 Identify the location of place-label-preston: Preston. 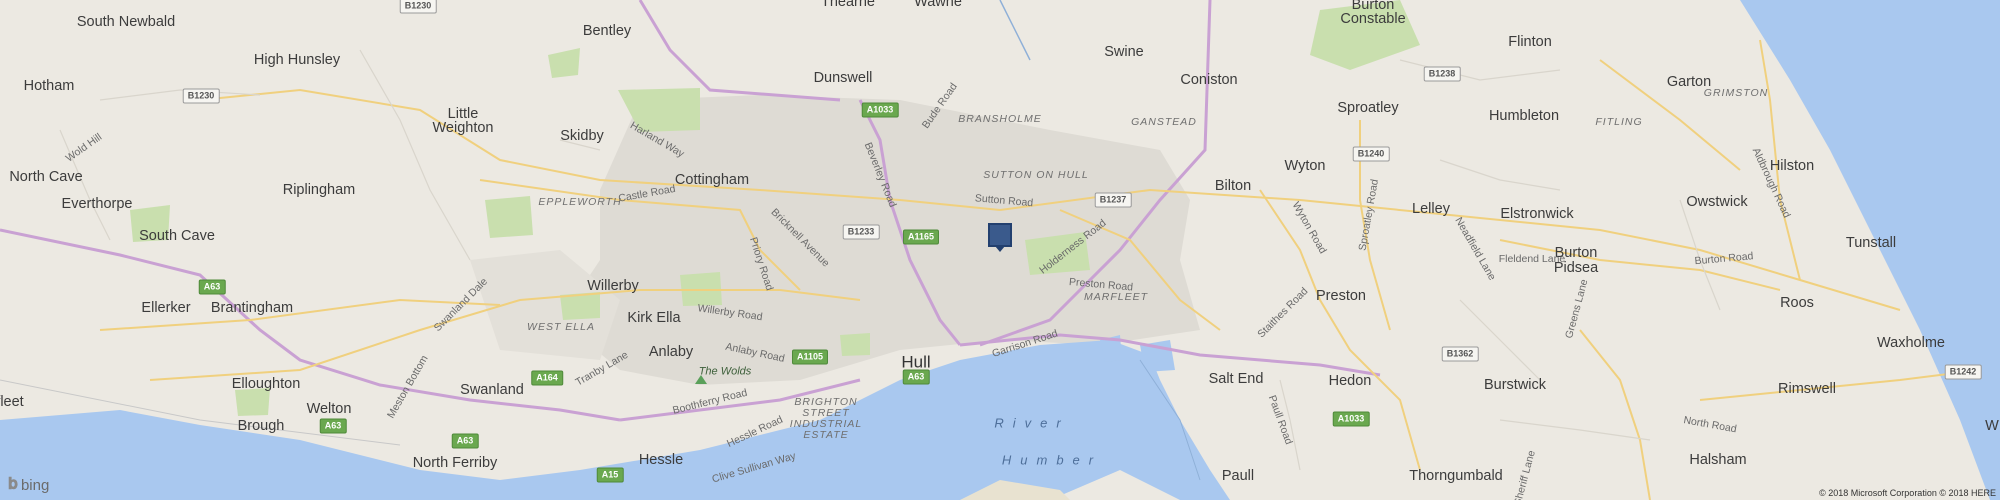
(1341, 295).